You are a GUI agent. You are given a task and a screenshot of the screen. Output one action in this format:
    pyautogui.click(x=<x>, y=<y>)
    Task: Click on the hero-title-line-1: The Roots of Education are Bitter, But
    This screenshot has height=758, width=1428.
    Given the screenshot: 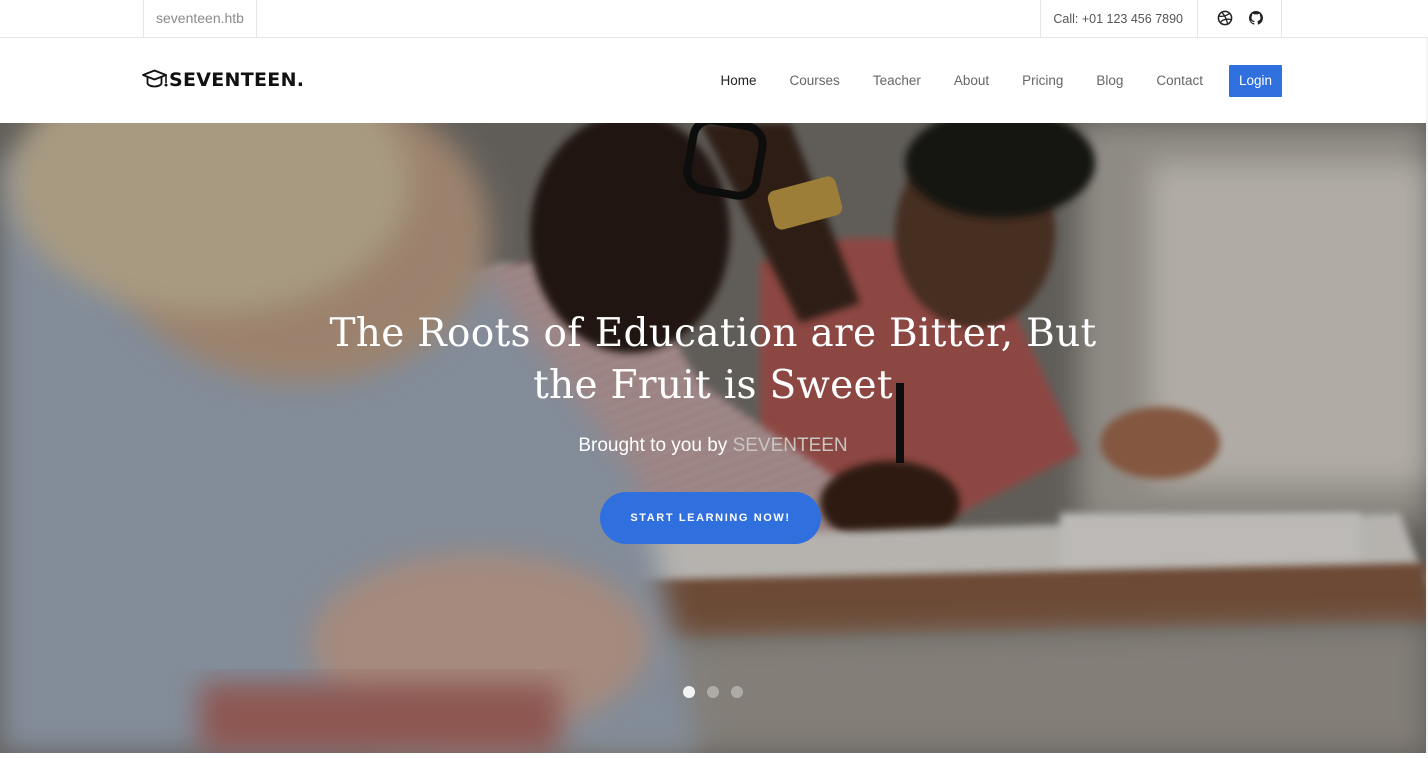 What is the action you would take?
    pyautogui.click(x=713, y=333)
    